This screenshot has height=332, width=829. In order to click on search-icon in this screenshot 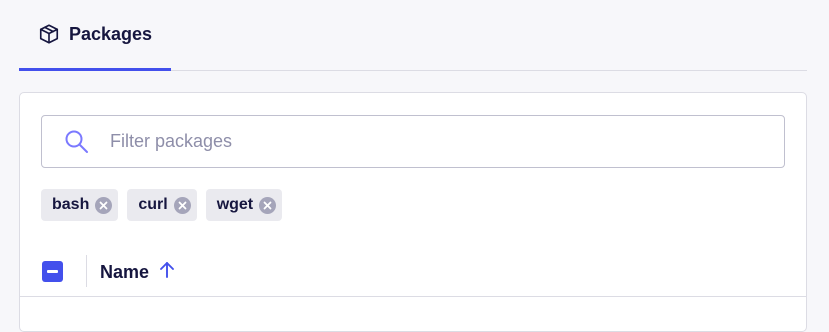, I will do `click(77, 142)`.